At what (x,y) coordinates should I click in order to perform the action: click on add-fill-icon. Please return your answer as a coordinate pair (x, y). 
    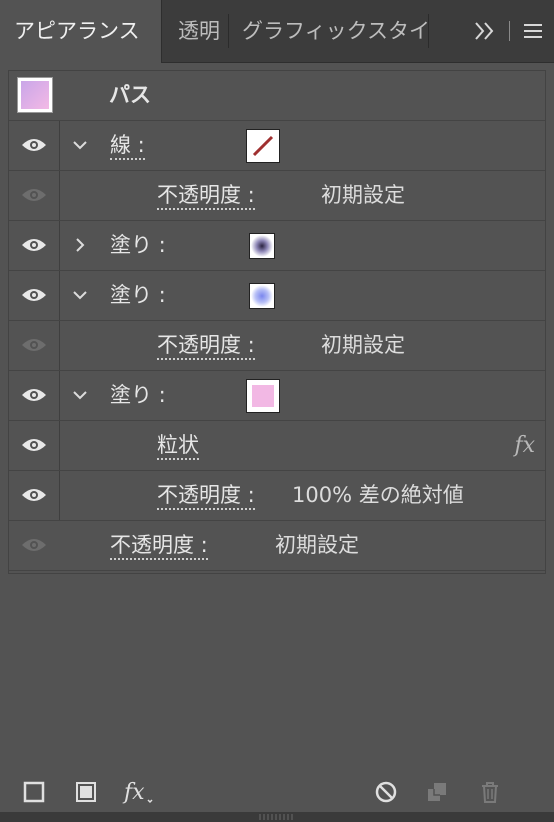
    Looking at the image, I should click on (86, 792).